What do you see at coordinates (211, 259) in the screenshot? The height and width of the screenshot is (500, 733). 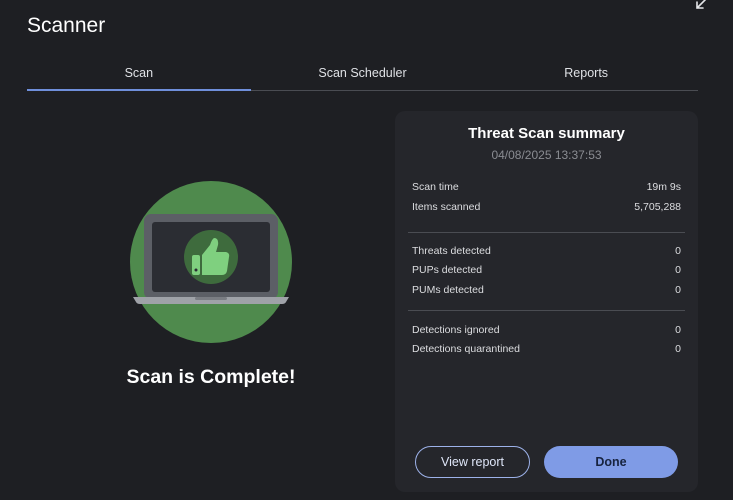 I see `laptop-icon` at bounding box center [211, 259].